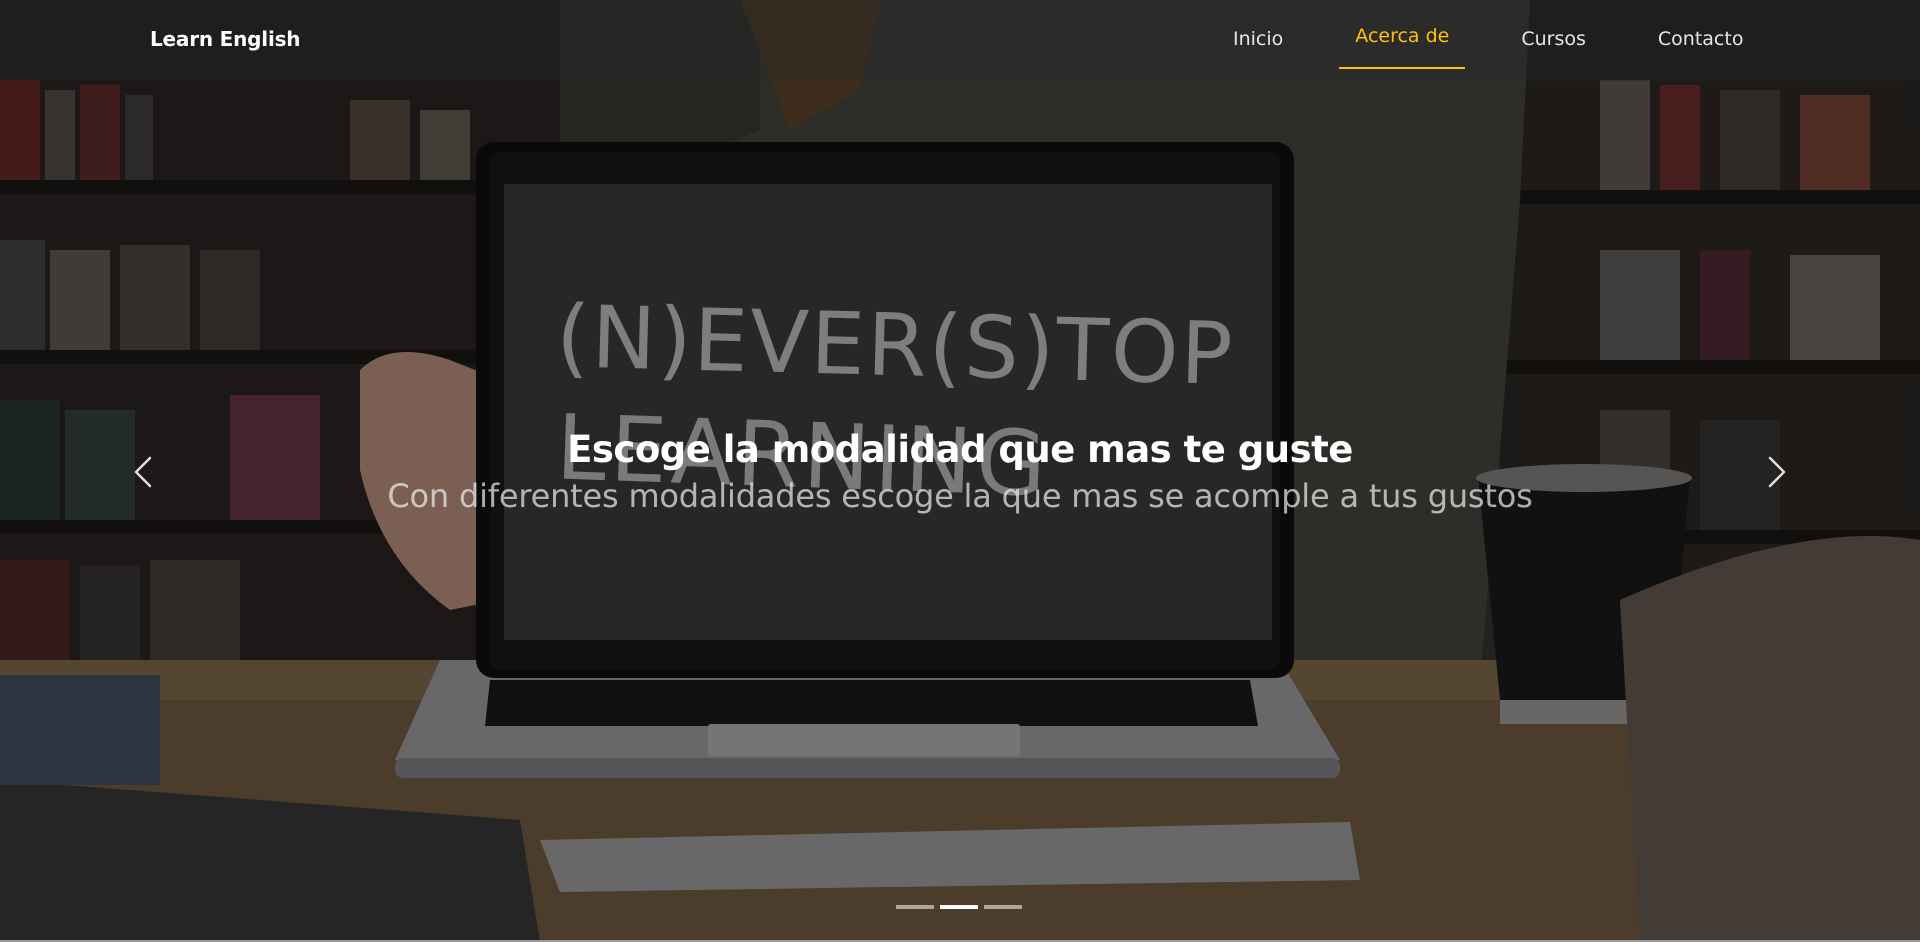 The width and height of the screenshot is (1920, 942). Describe the element at coordinates (960, 449) in the screenshot. I see `slide-title: Escoge la modalidad que mas te guste` at that location.